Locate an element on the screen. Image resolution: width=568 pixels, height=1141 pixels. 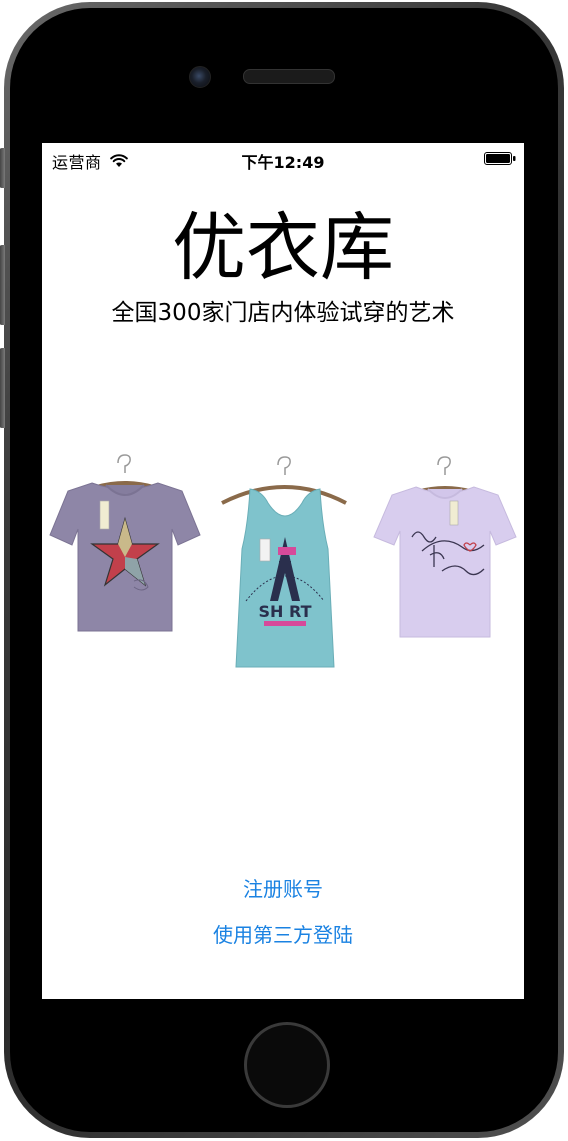
earpiece-speaker is located at coordinates (289, 76).